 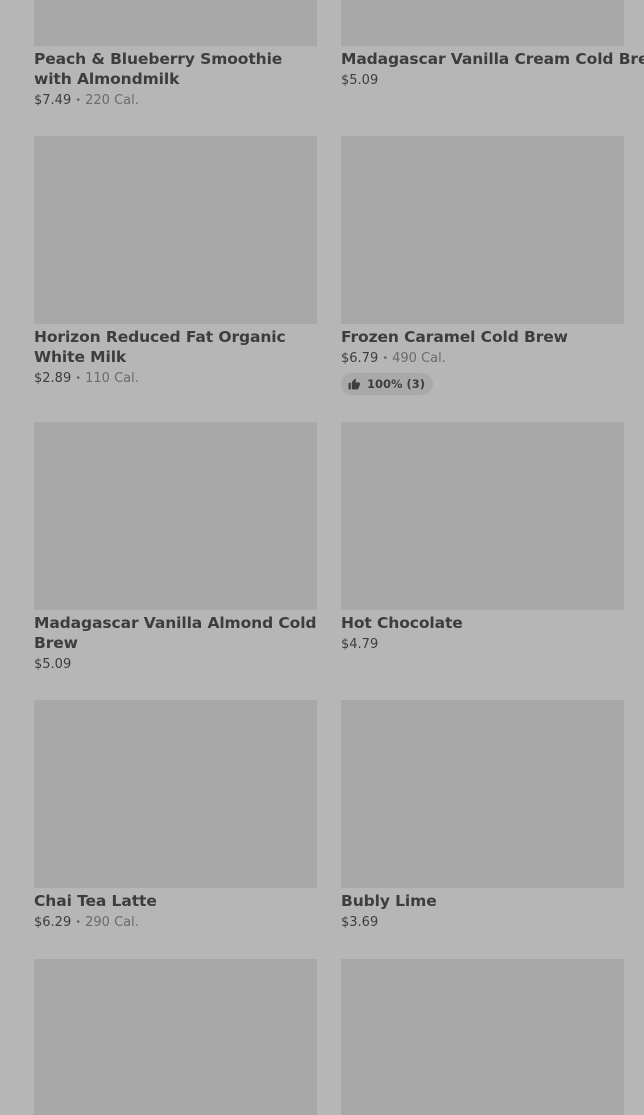 I want to click on thumbs-up-icon, so click(x=354, y=384).